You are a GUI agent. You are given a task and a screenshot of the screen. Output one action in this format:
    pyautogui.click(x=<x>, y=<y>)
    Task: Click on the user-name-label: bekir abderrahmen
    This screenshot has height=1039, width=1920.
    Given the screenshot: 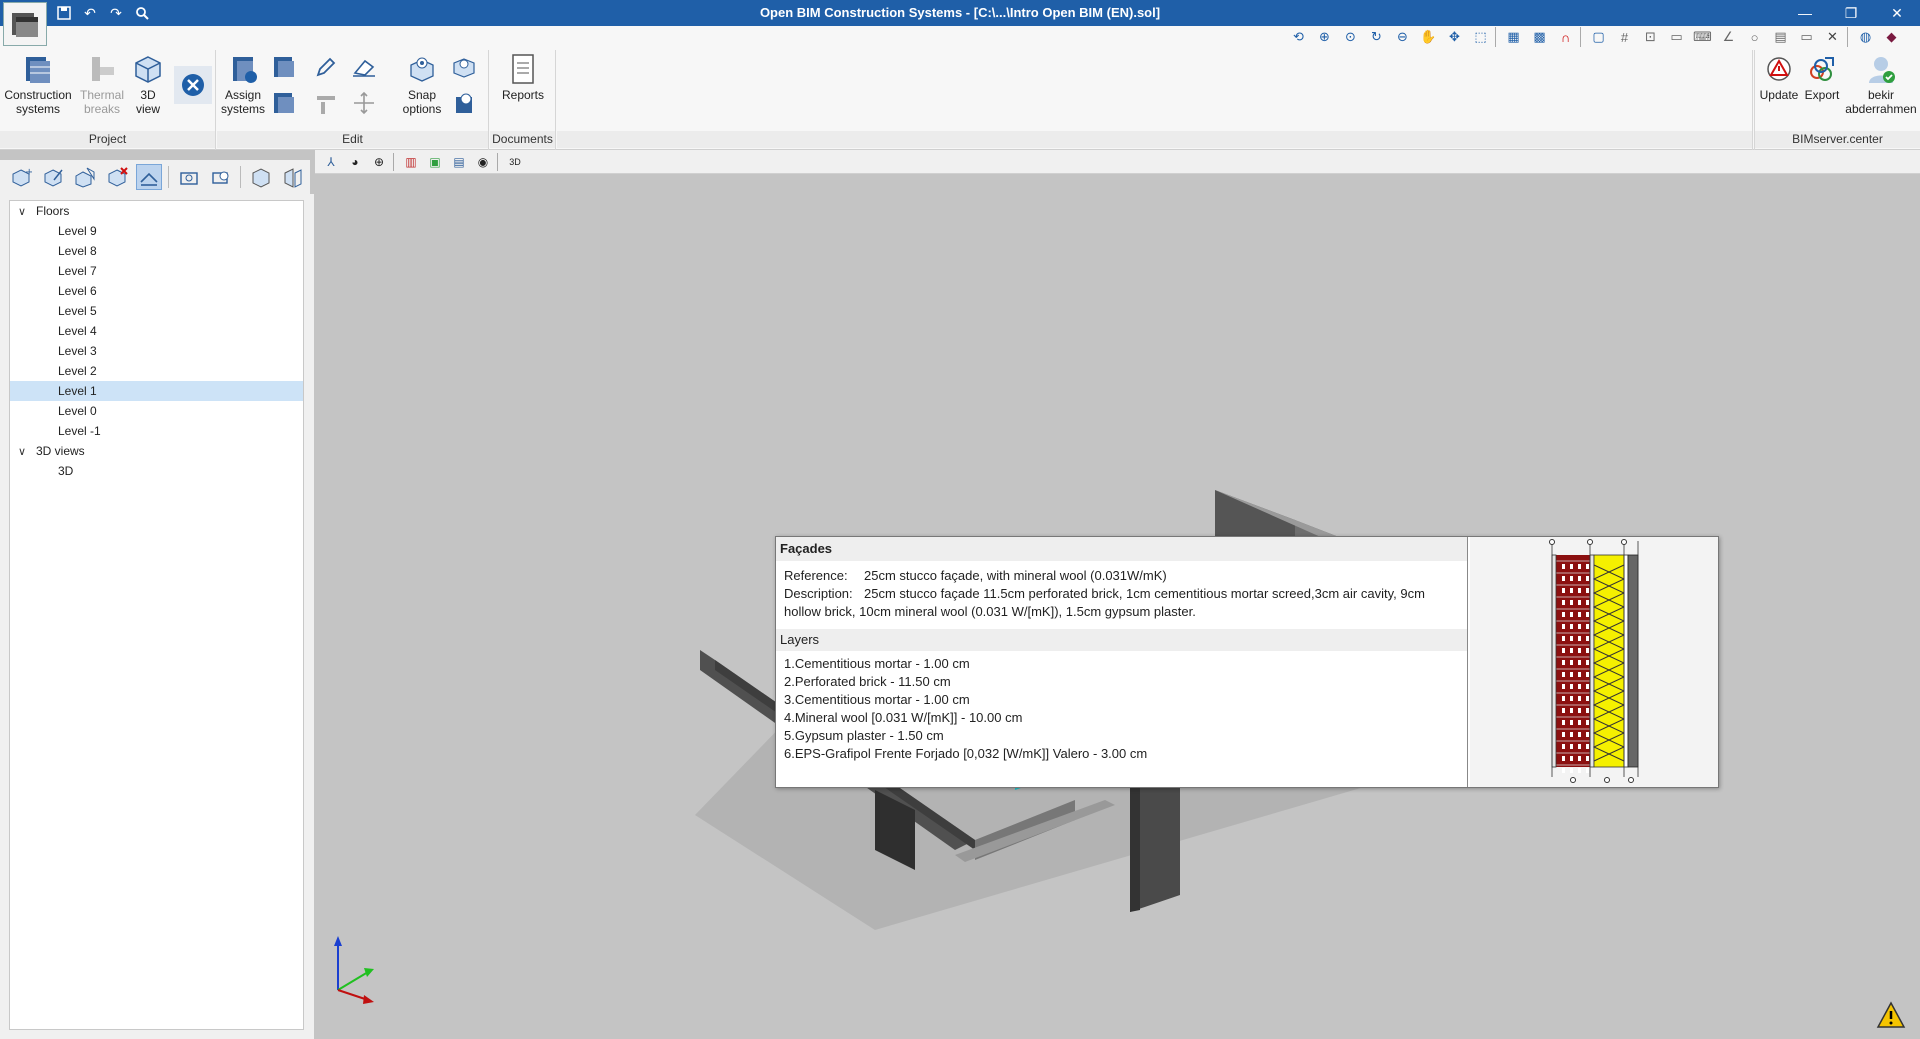 What is the action you would take?
    pyautogui.click(x=1881, y=102)
    